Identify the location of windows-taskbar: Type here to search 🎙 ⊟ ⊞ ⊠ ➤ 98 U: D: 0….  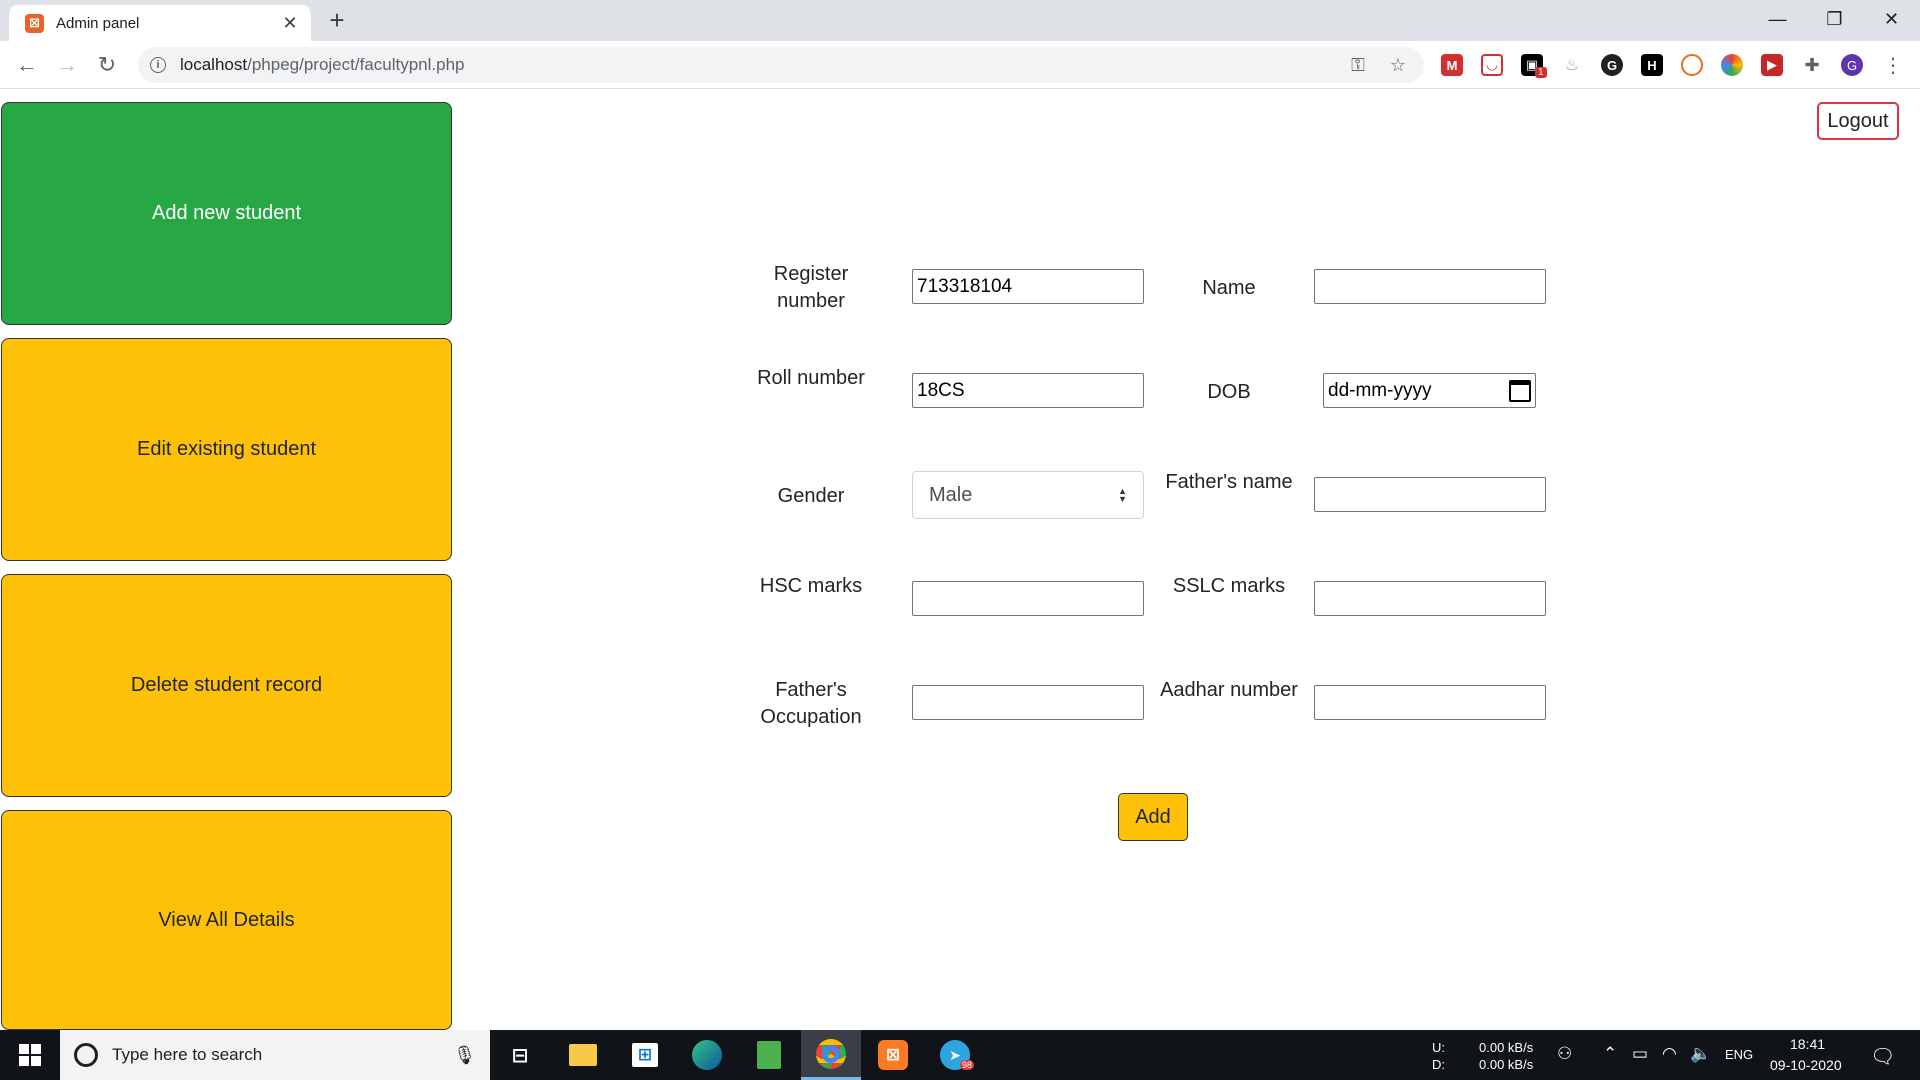
(960, 1055).